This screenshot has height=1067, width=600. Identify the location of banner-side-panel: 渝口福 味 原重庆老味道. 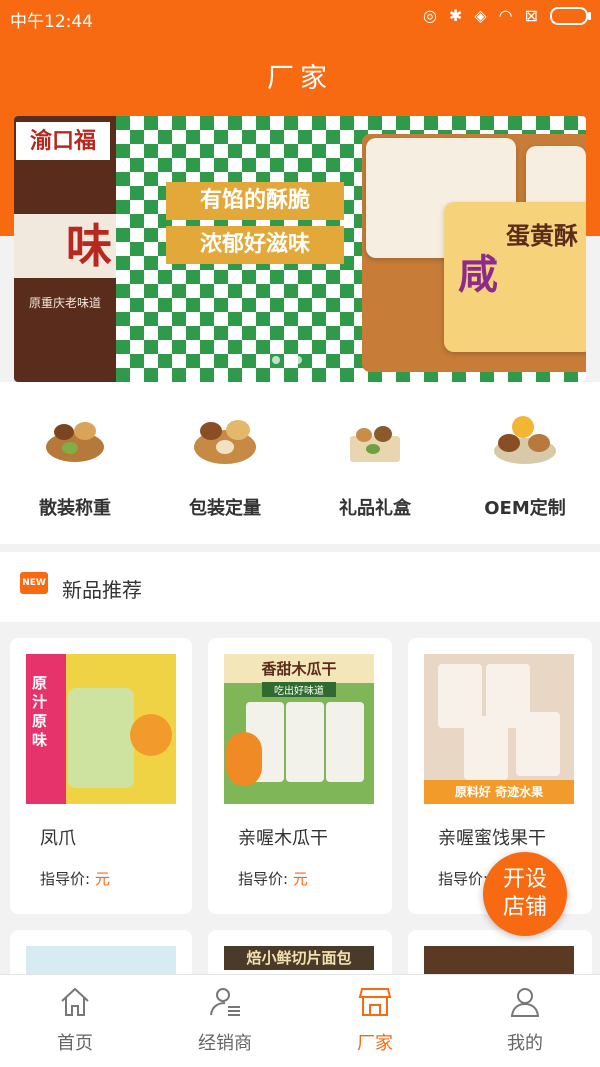
(66, 249).